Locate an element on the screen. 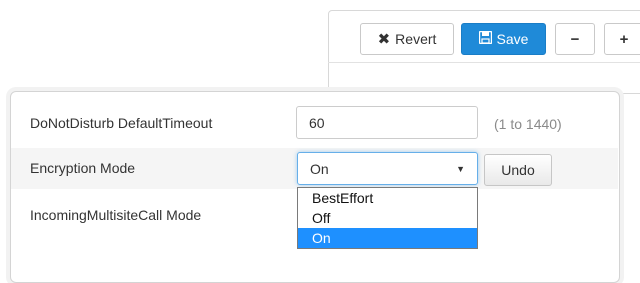  option-off: Off is located at coordinates (387, 218).